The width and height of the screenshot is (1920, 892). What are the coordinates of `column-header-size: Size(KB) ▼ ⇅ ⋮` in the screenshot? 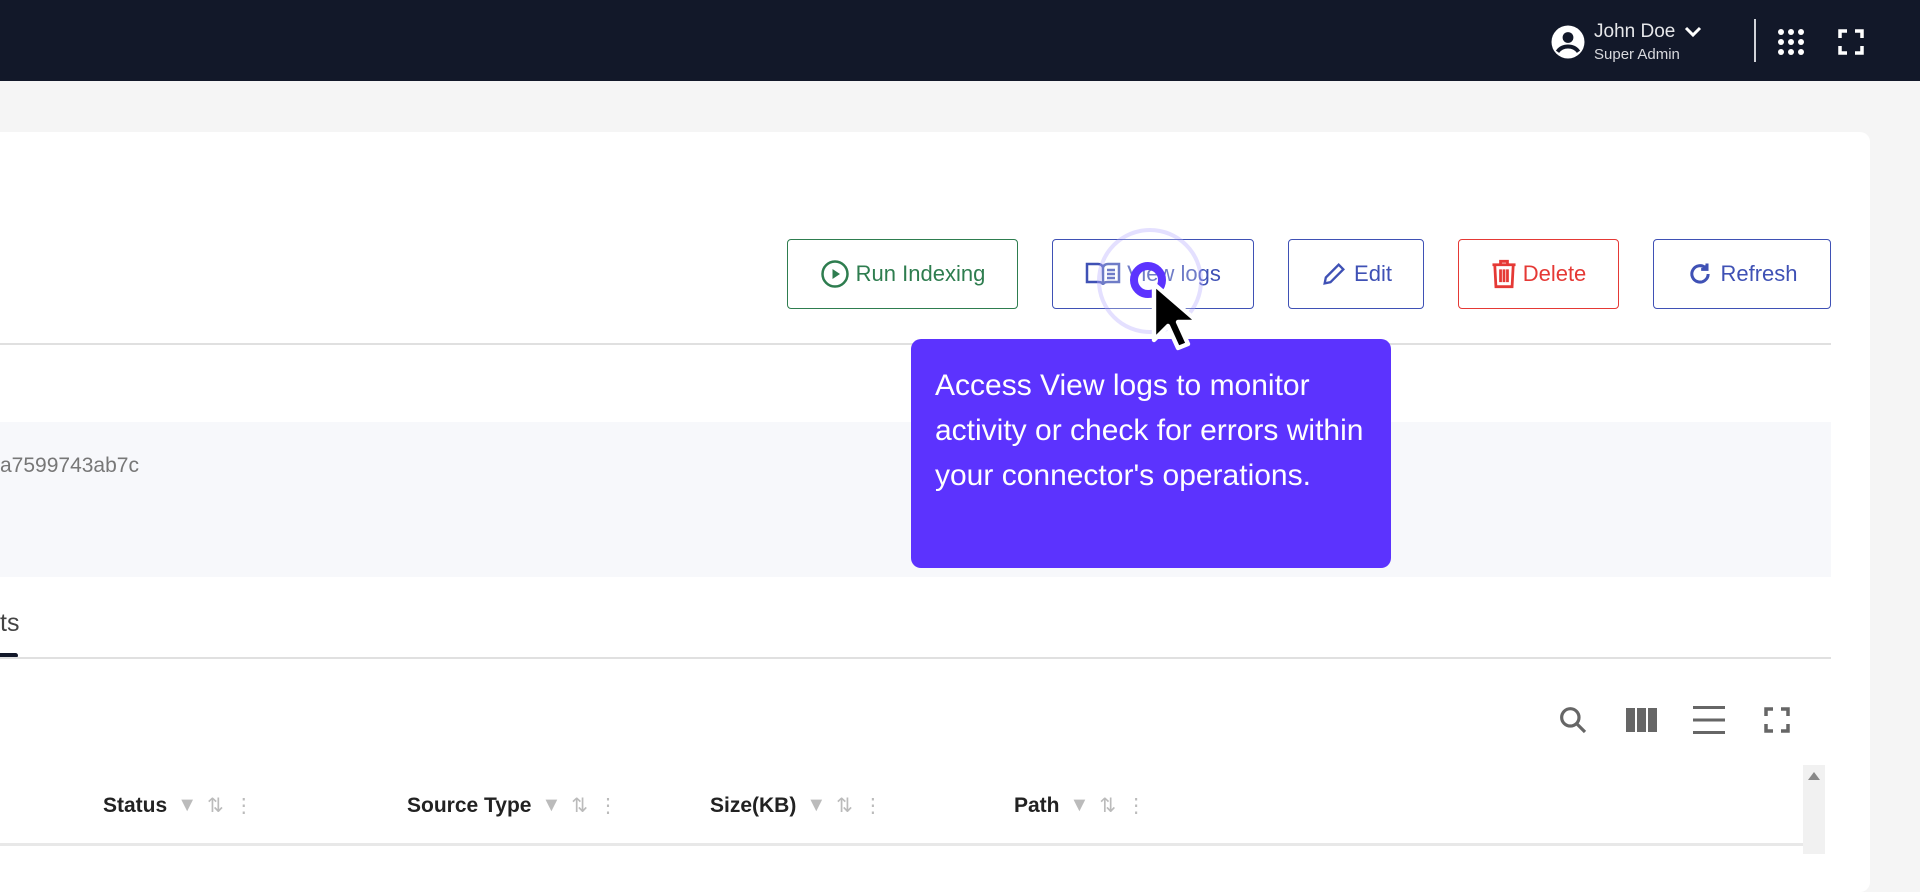 It's located at (796, 805).